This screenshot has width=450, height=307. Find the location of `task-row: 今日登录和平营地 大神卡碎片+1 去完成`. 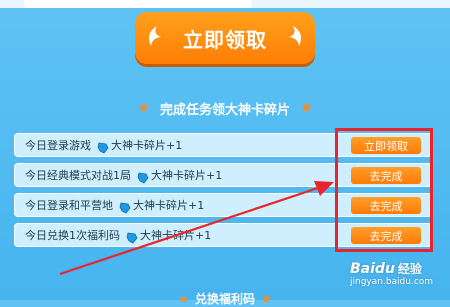

task-row: 今日登录和平营地 大神卡碎片+1 去完成 is located at coordinates (223, 205).